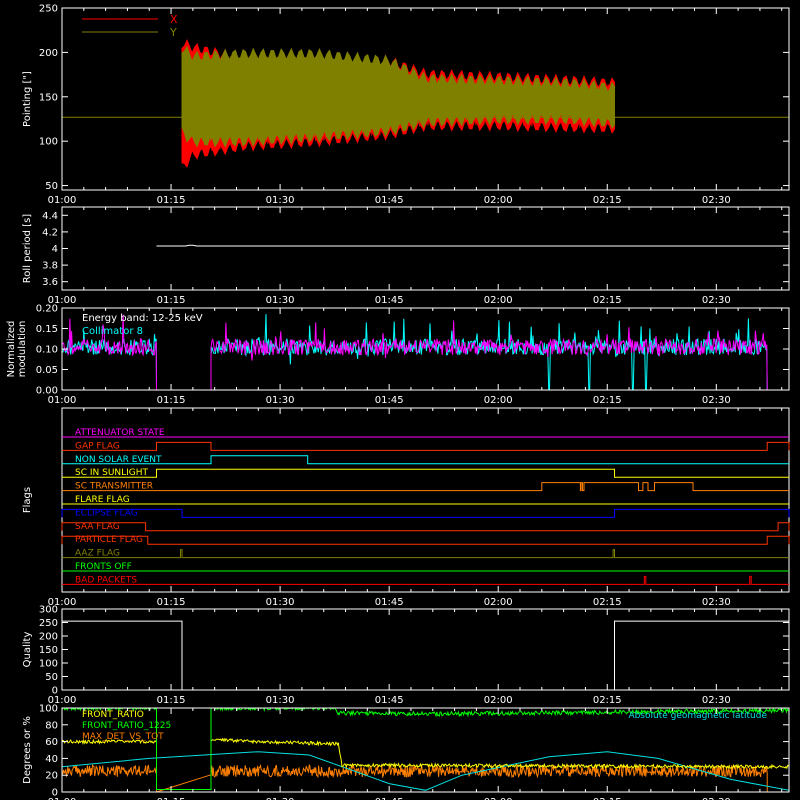 Image resolution: width=800 pixels, height=800 pixels. What do you see at coordinates (55, 249) in the screenshot?
I see `y-tick-label: 4` at bounding box center [55, 249].